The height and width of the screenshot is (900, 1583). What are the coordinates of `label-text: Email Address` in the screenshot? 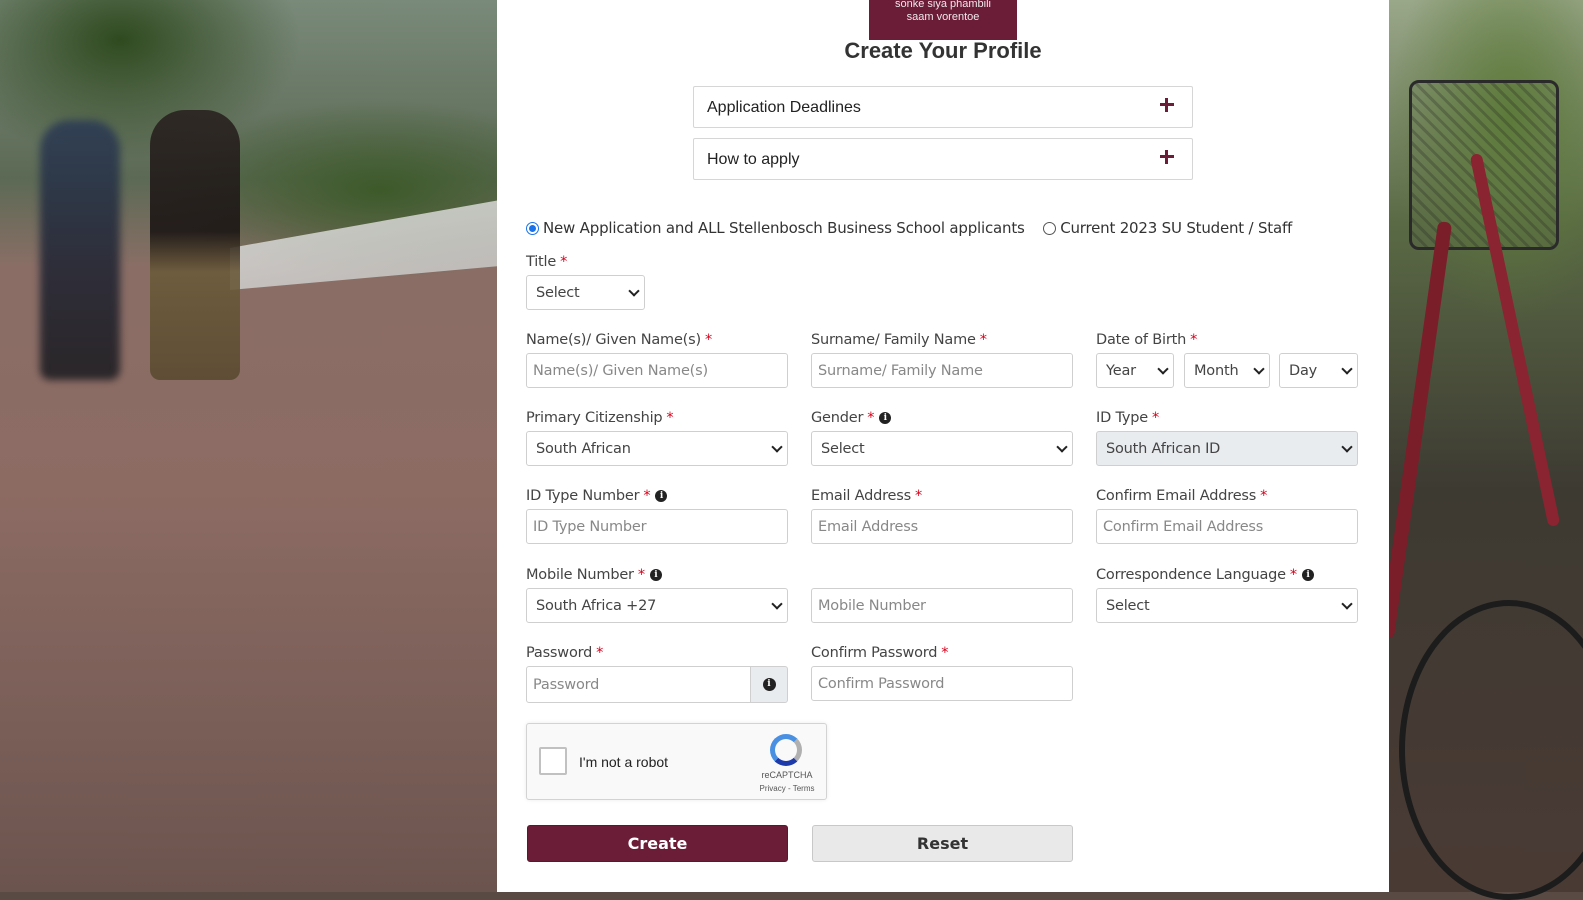 It's located at (861, 496).